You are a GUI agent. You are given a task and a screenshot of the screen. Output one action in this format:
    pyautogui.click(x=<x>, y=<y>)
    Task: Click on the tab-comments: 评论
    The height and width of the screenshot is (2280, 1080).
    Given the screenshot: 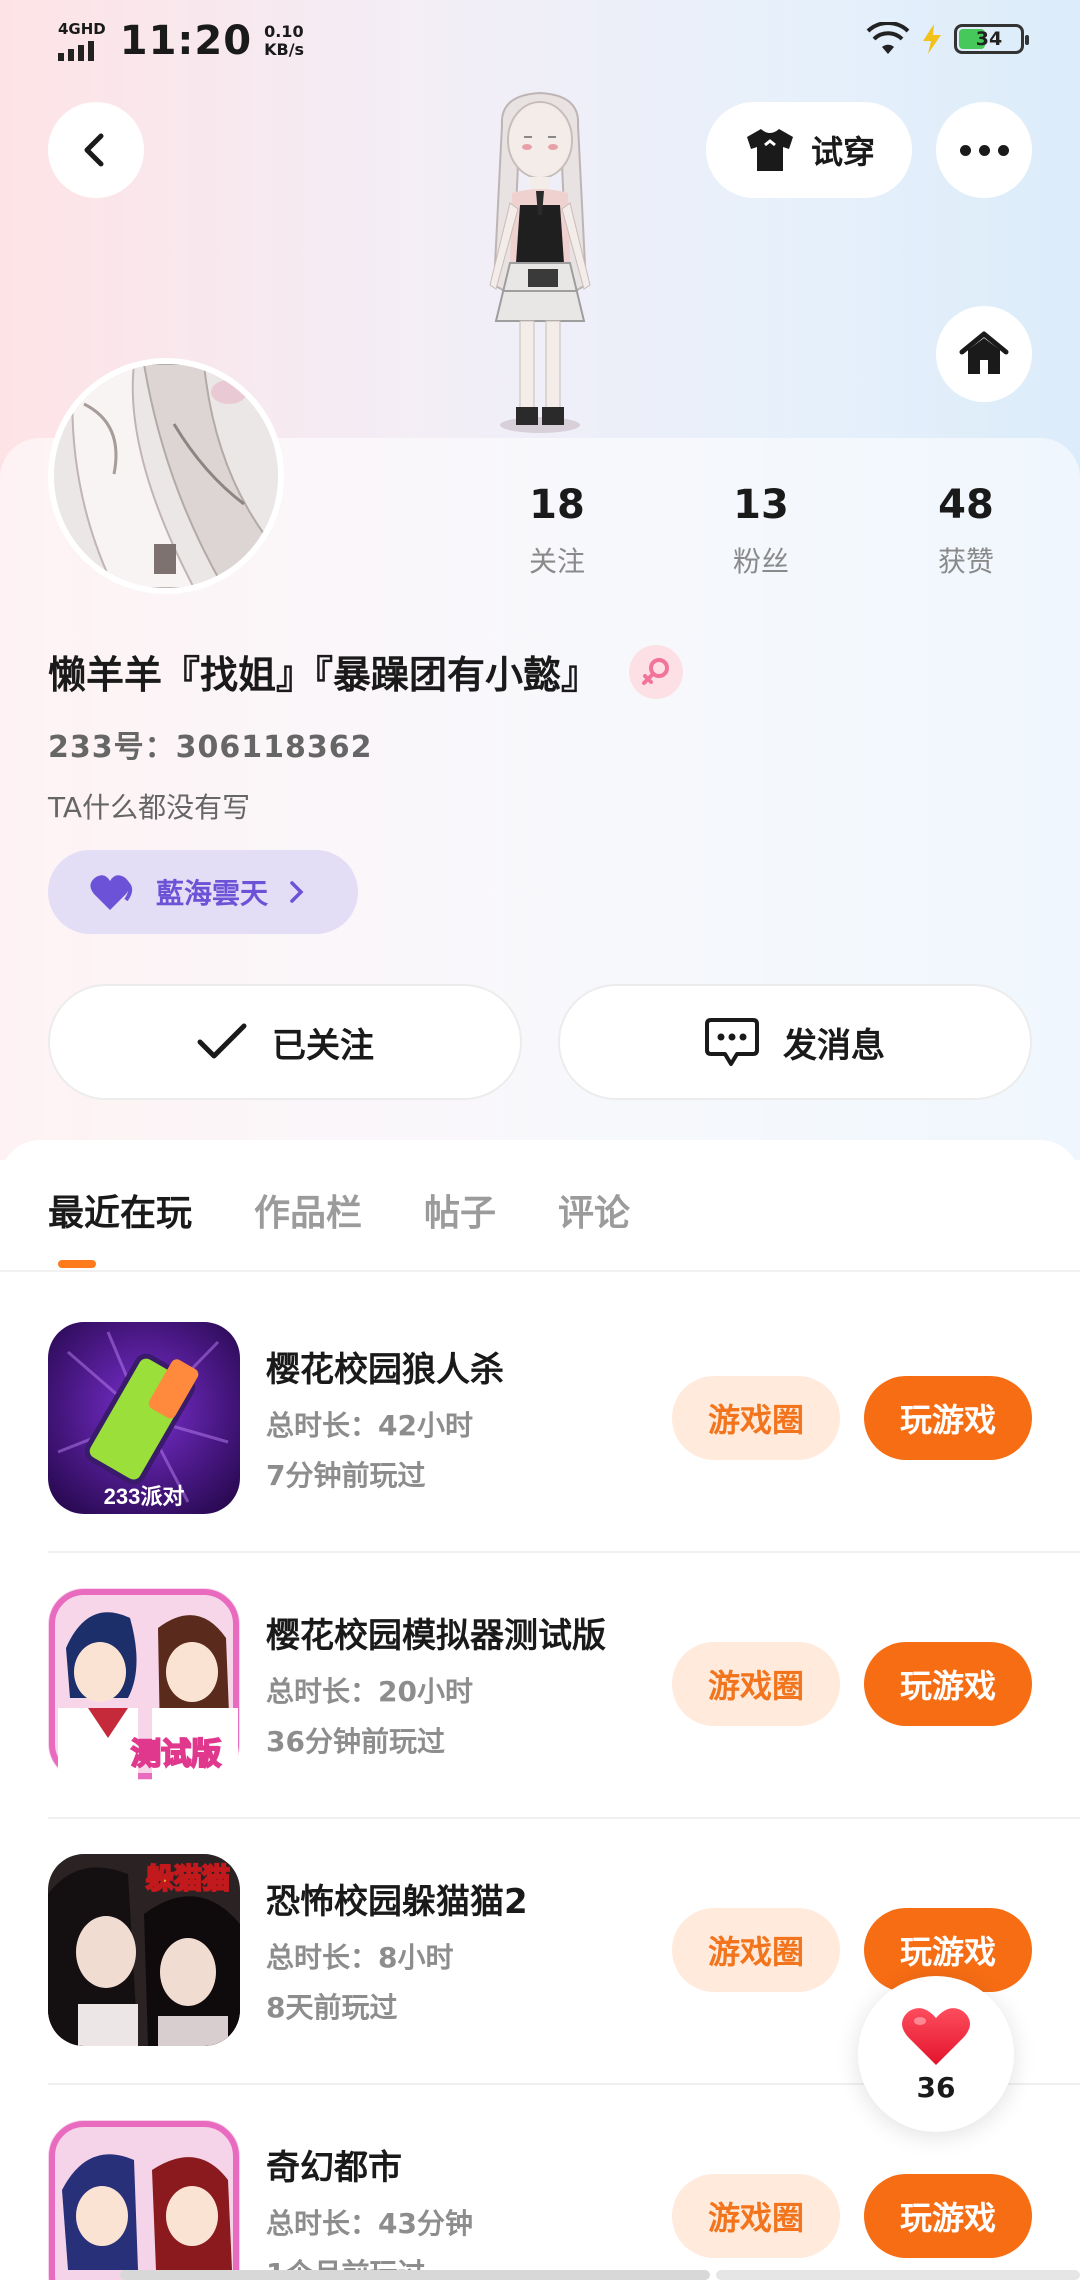 What is the action you would take?
    pyautogui.click(x=594, y=1210)
    